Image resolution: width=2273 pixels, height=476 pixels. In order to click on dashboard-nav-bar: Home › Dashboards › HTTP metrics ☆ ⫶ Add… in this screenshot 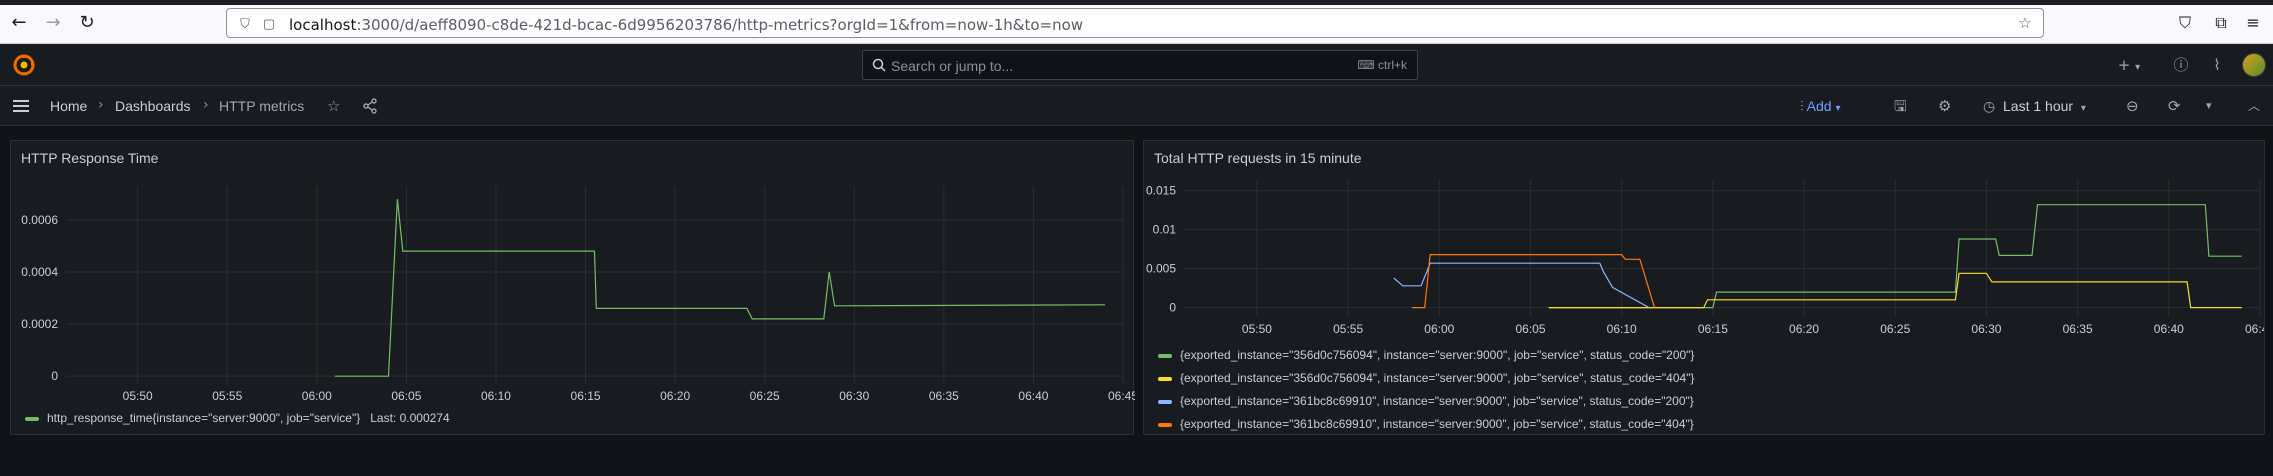, I will do `click(1136, 106)`.